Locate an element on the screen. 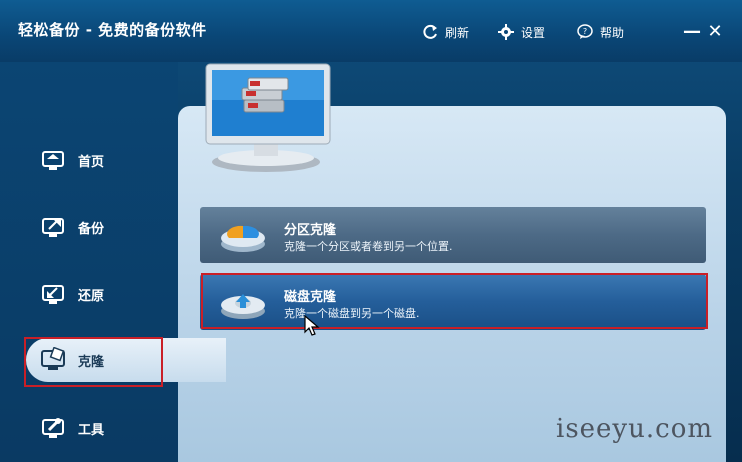 This screenshot has width=742, height=462. mouse-cursor-icon is located at coordinates (312, 325).